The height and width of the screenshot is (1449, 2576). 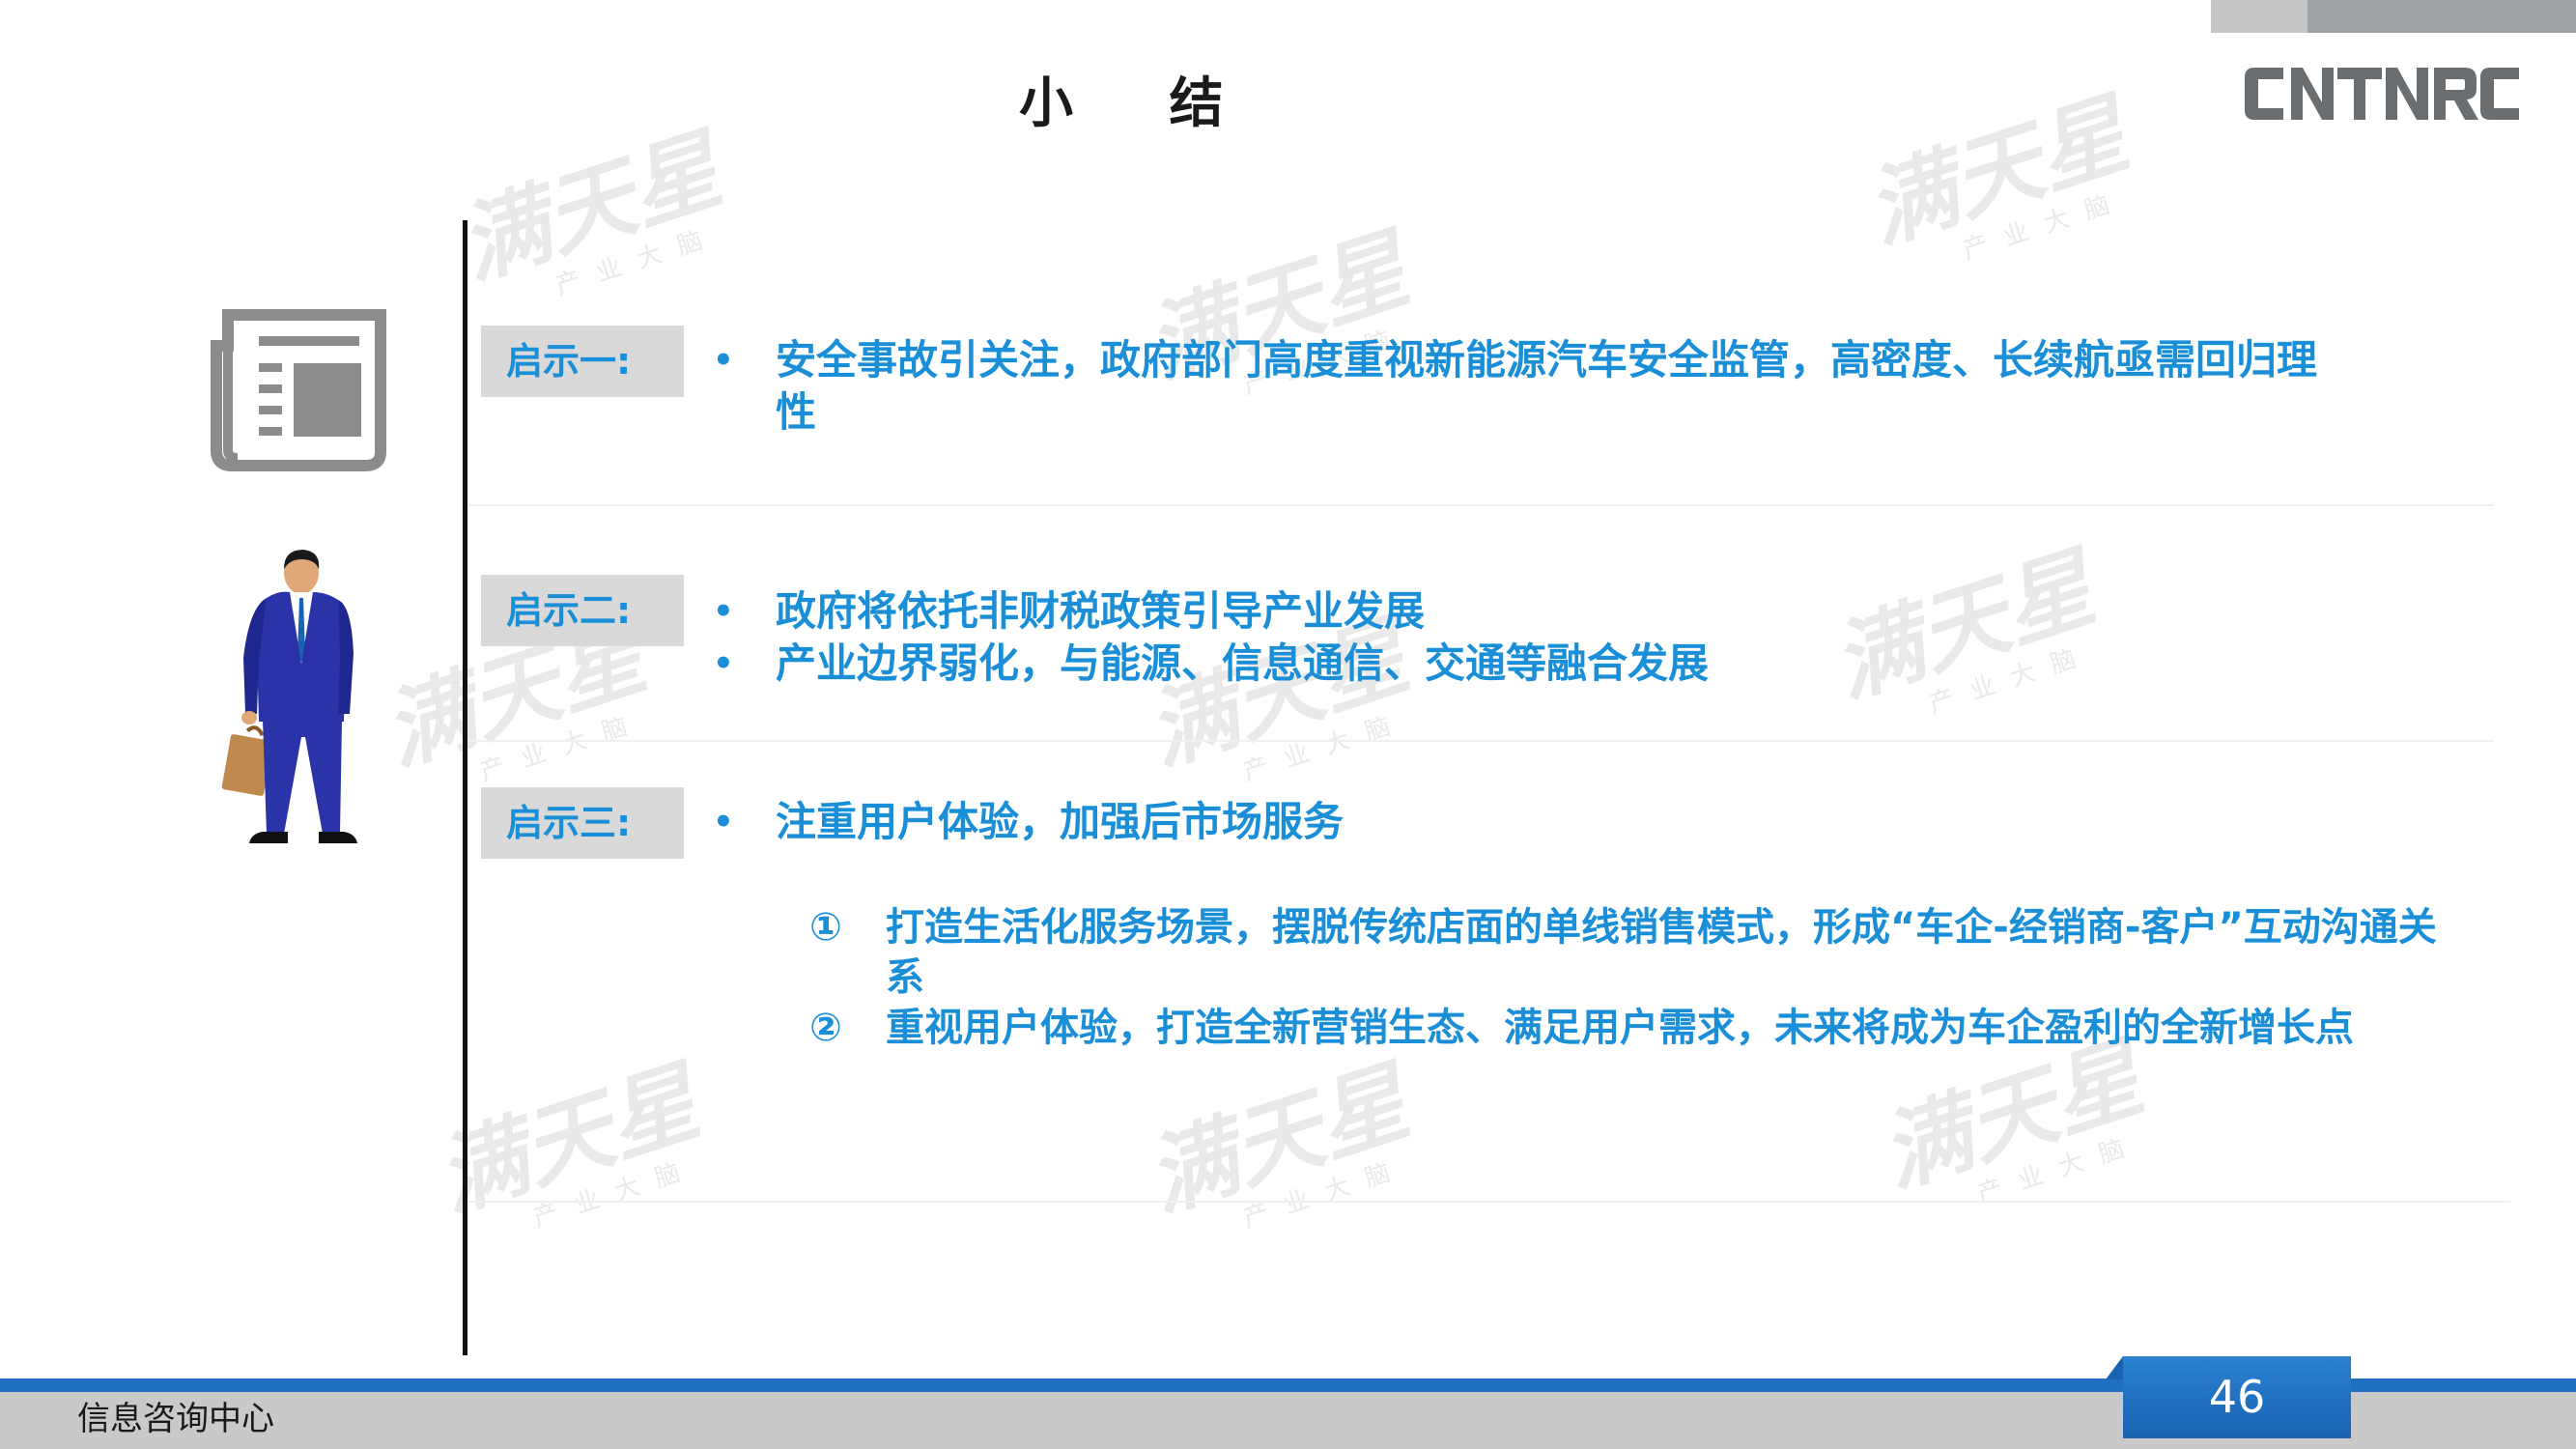 What do you see at coordinates (2393, 16) in the screenshot?
I see `top-decoration-bar` at bounding box center [2393, 16].